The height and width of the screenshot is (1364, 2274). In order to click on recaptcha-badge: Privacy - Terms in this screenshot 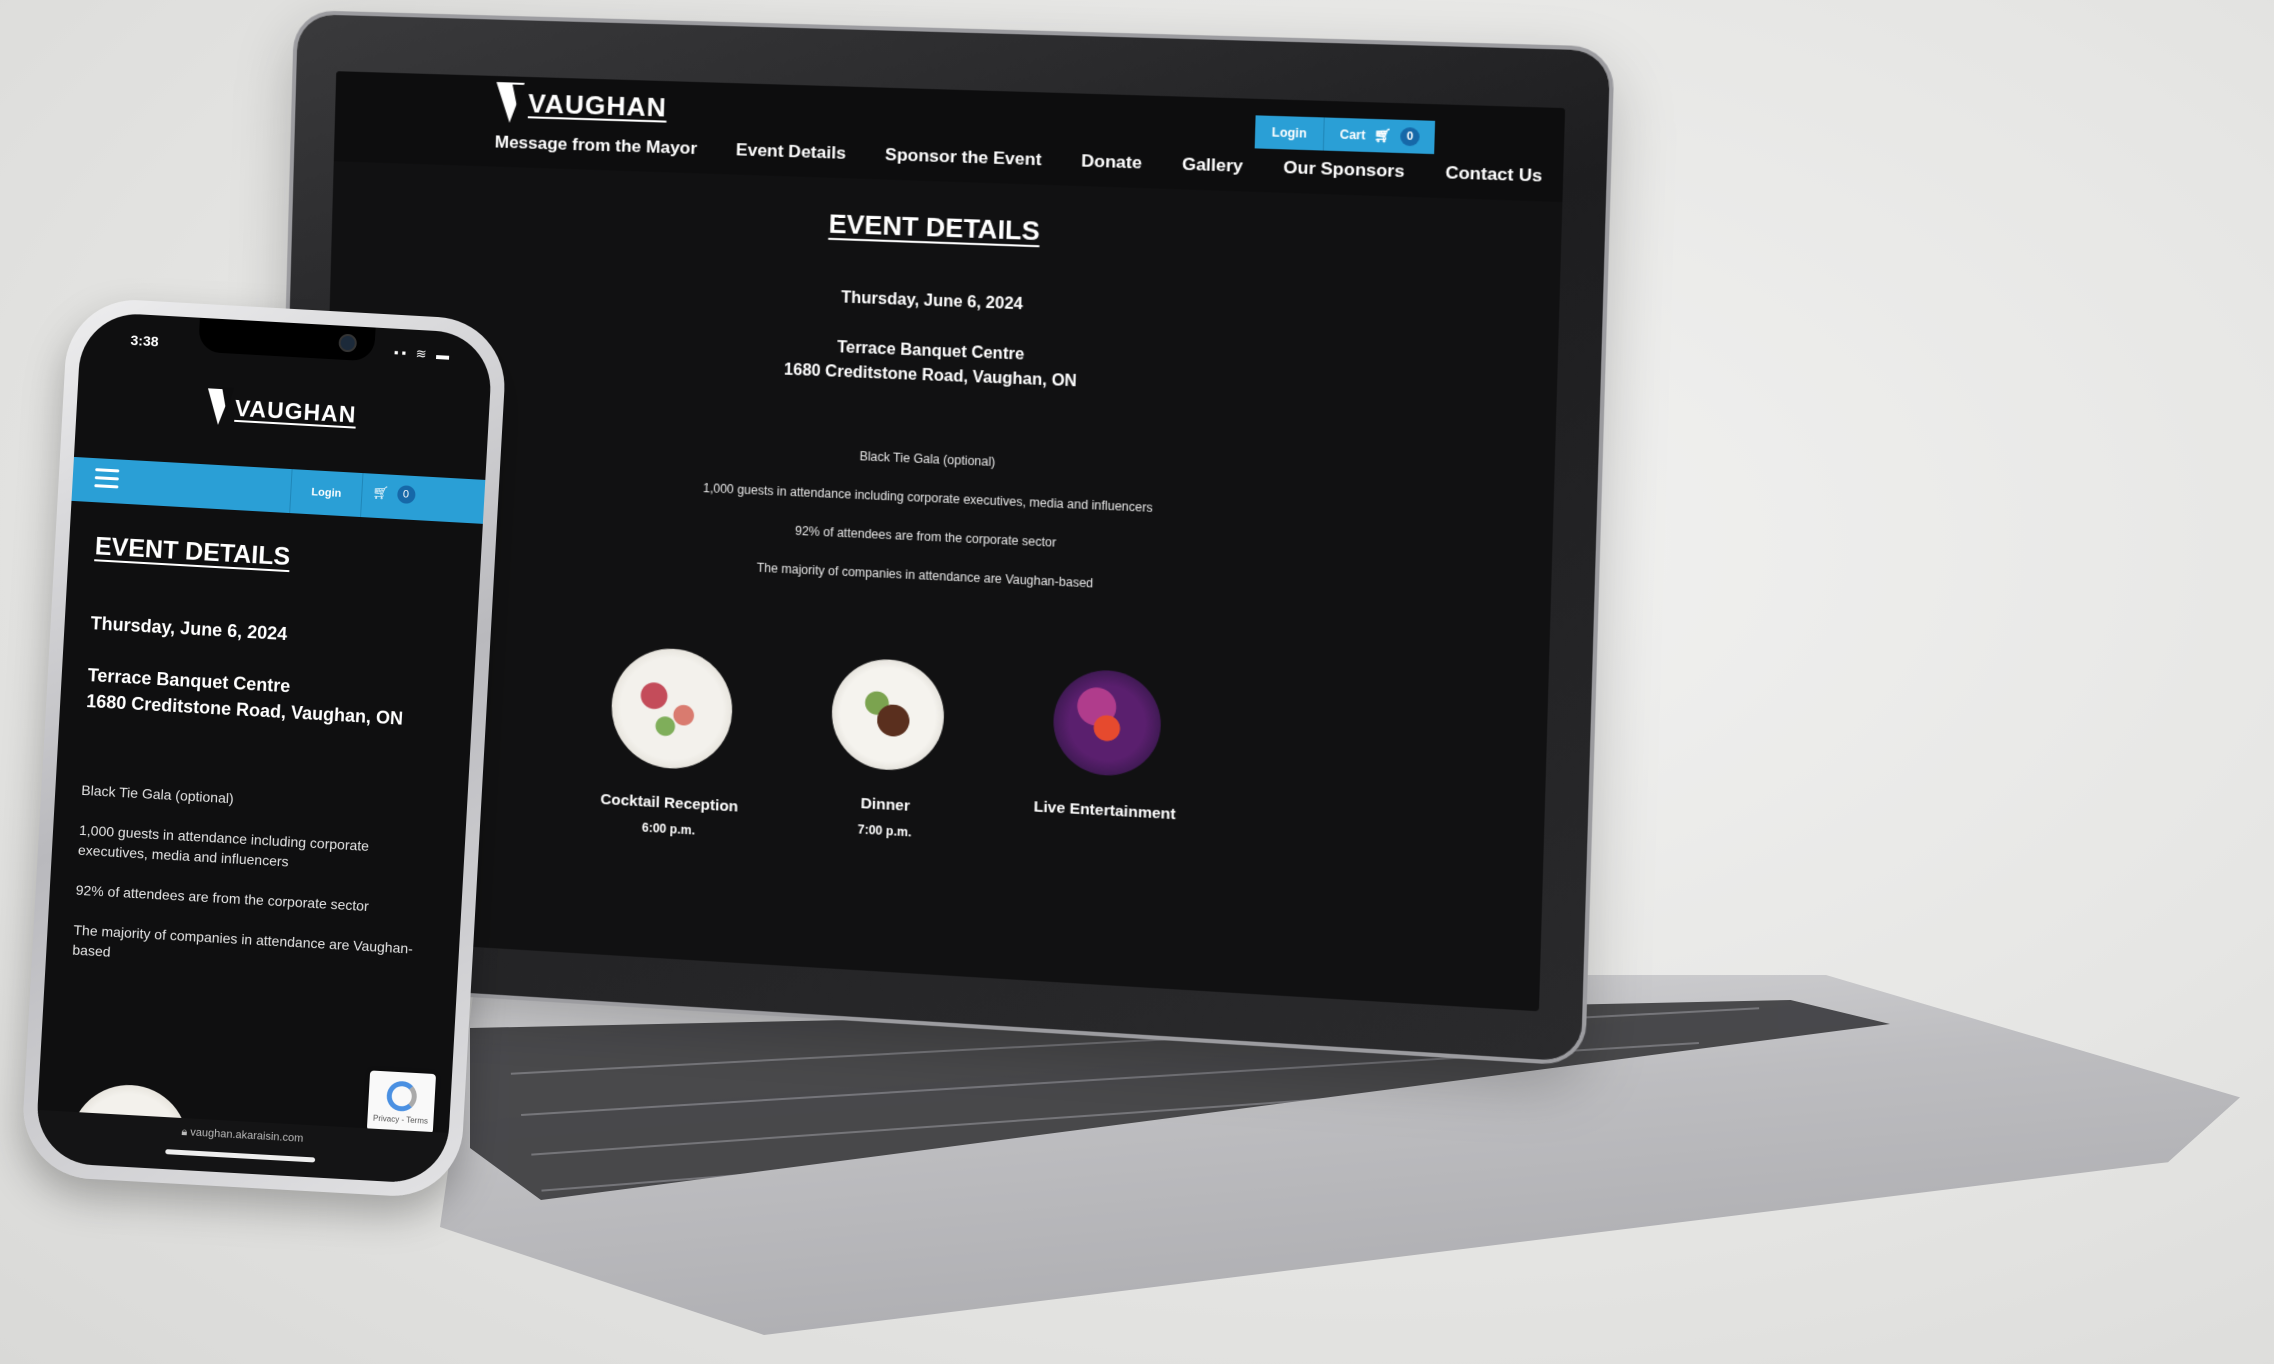, I will do `click(401, 1102)`.